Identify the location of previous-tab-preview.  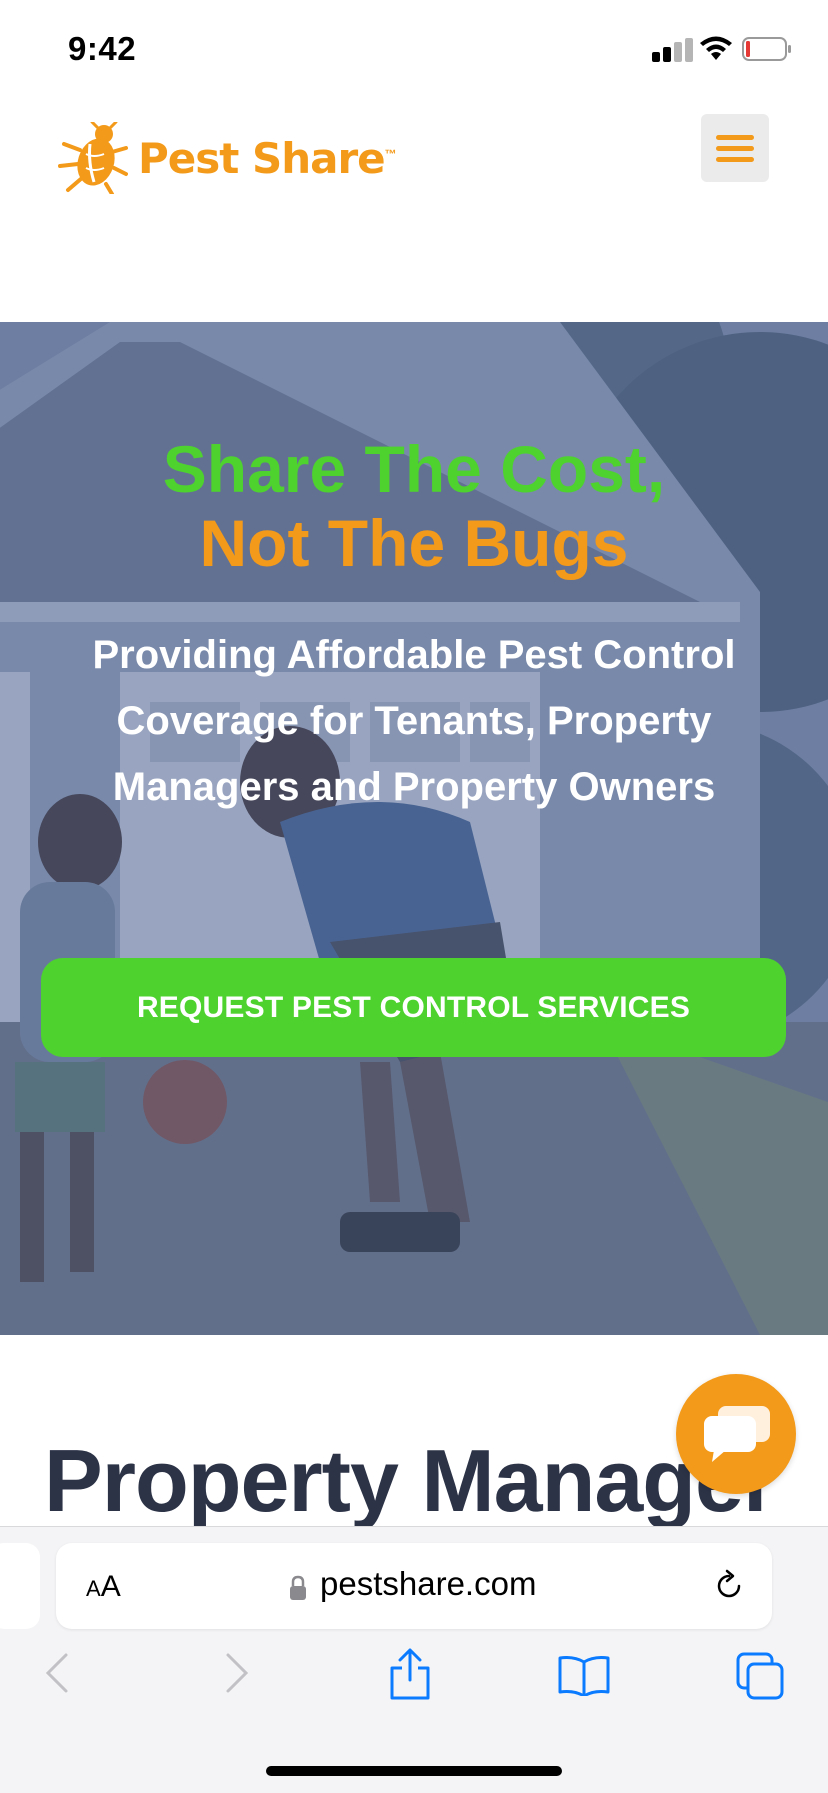
(20, 1586).